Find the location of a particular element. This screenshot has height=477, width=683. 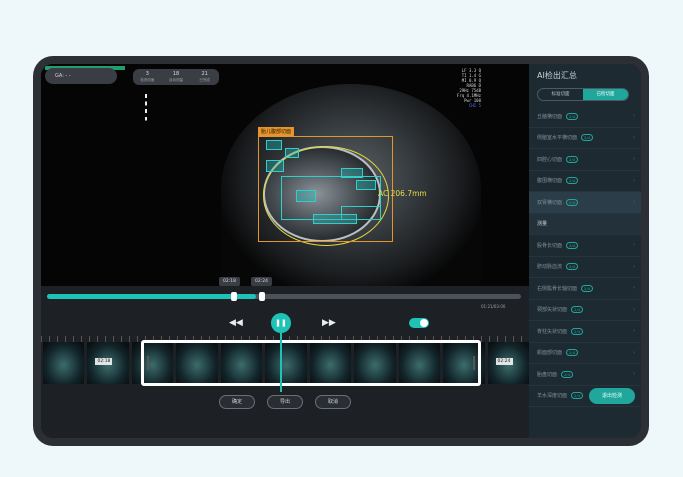

plane-item: 侧脑室水平横切面 2/4 › is located at coordinates (585, 138).